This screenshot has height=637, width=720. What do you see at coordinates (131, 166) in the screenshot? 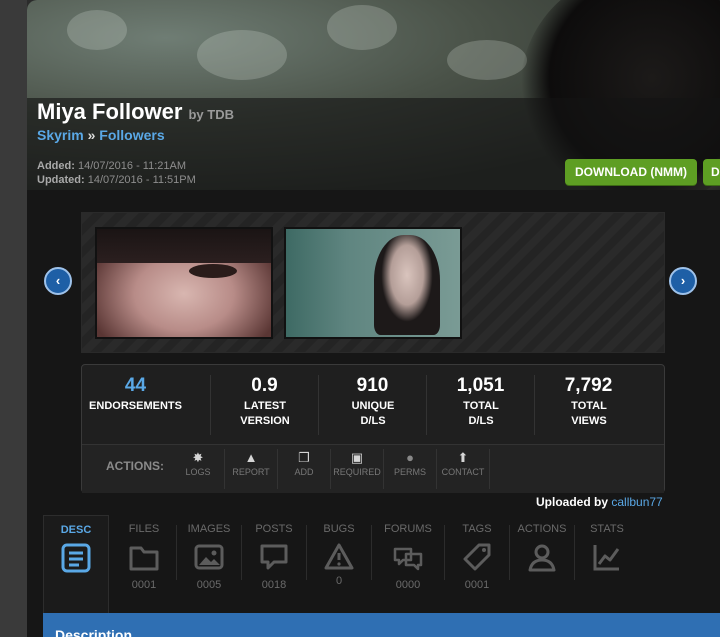
I see `added-value: 14/07/2016 - 11:21AM` at bounding box center [131, 166].